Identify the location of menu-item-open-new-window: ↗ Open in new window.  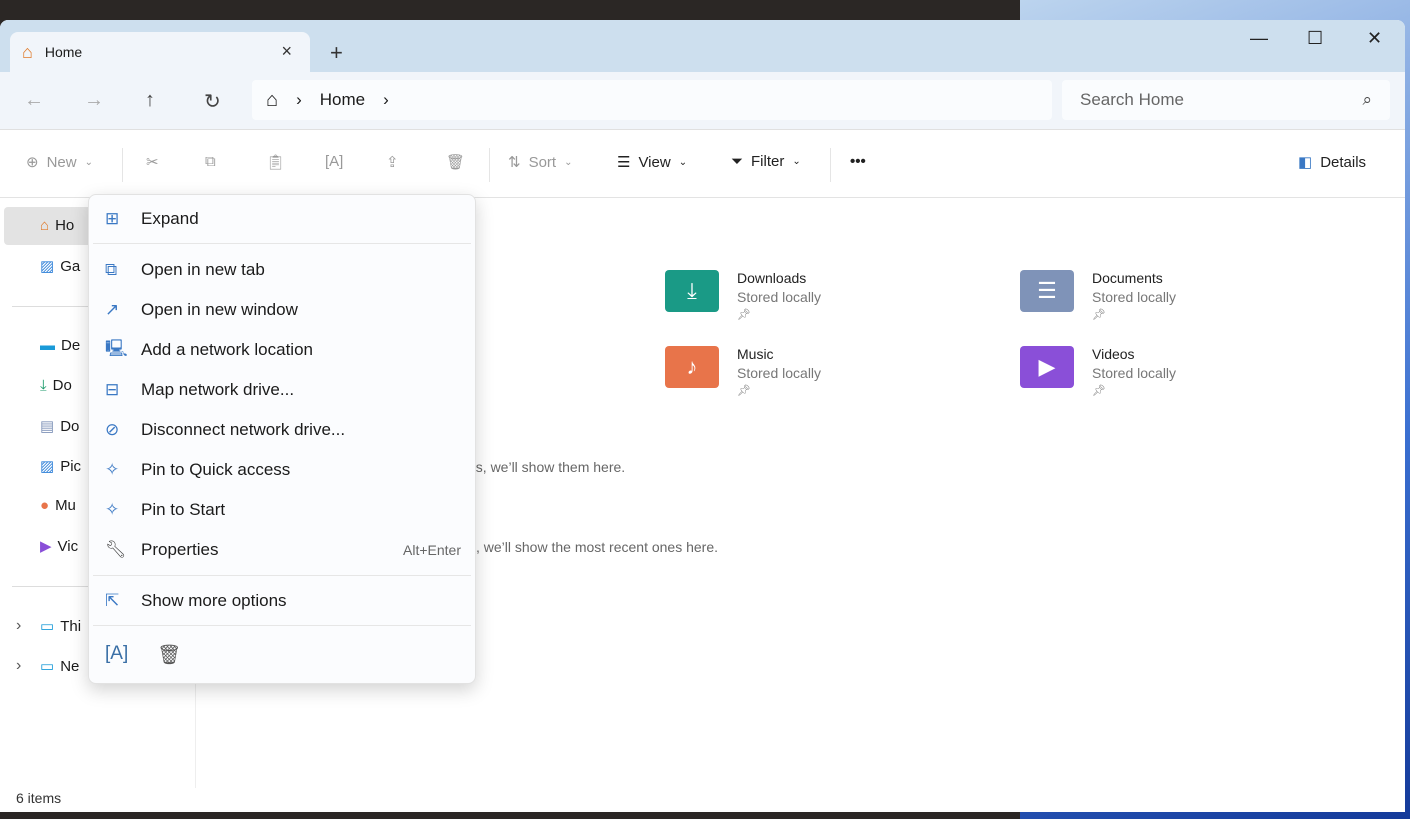
(283, 310).